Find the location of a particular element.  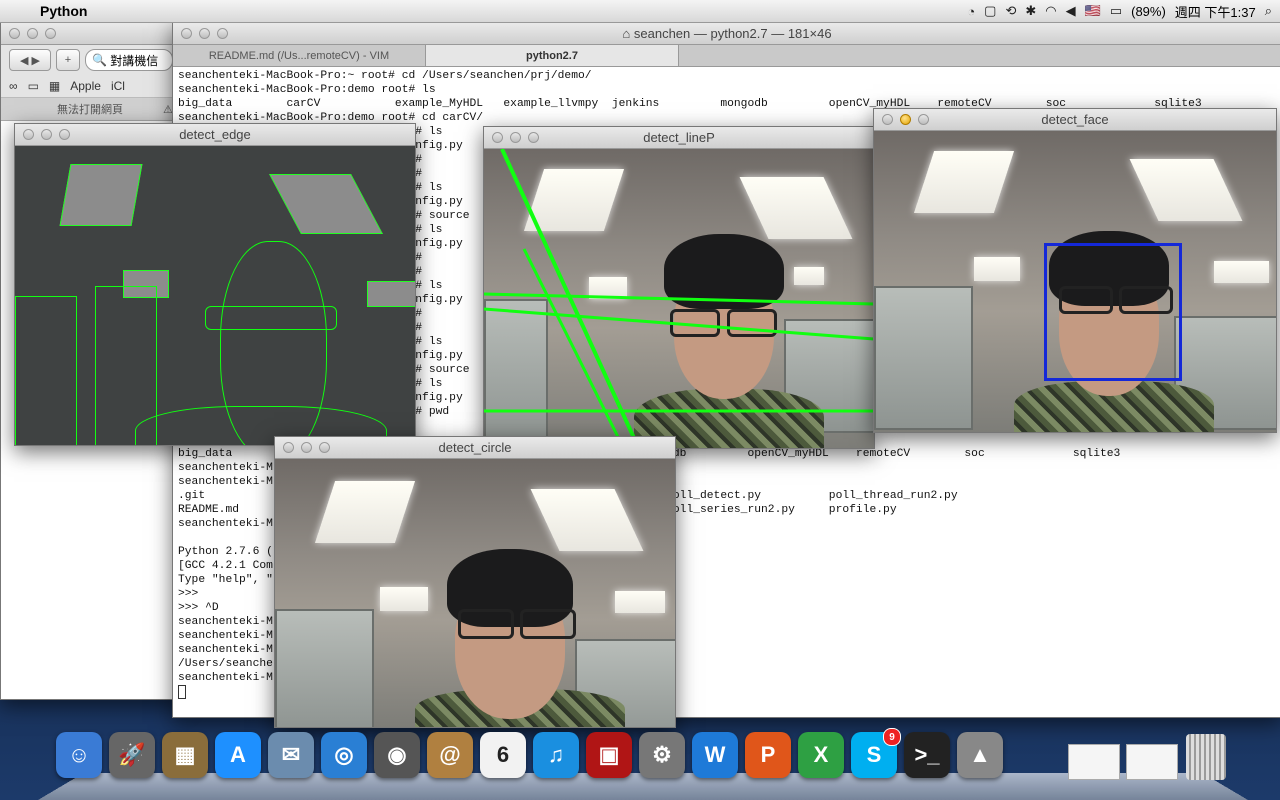

battery-icon: ▭ is located at coordinates (1116, 11).